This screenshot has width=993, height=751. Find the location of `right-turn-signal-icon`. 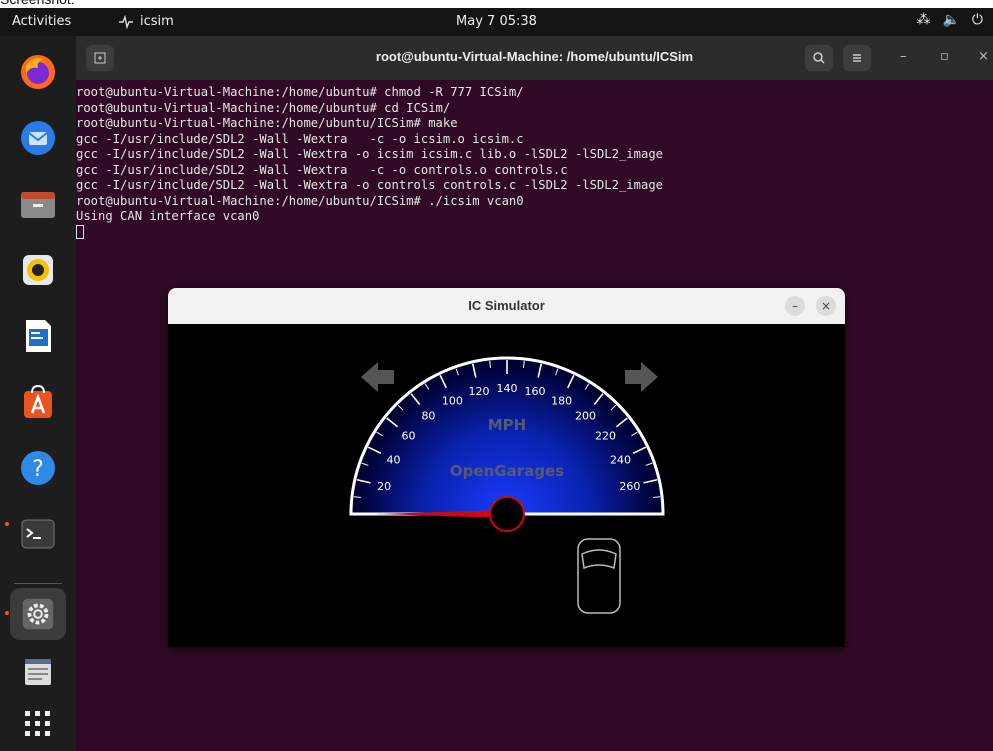

right-turn-signal-icon is located at coordinates (641, 377).